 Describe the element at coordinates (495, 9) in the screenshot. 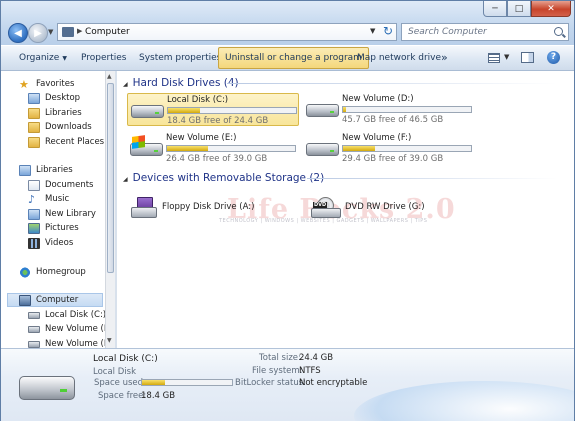

I see `minimize-button: ─` at that location.